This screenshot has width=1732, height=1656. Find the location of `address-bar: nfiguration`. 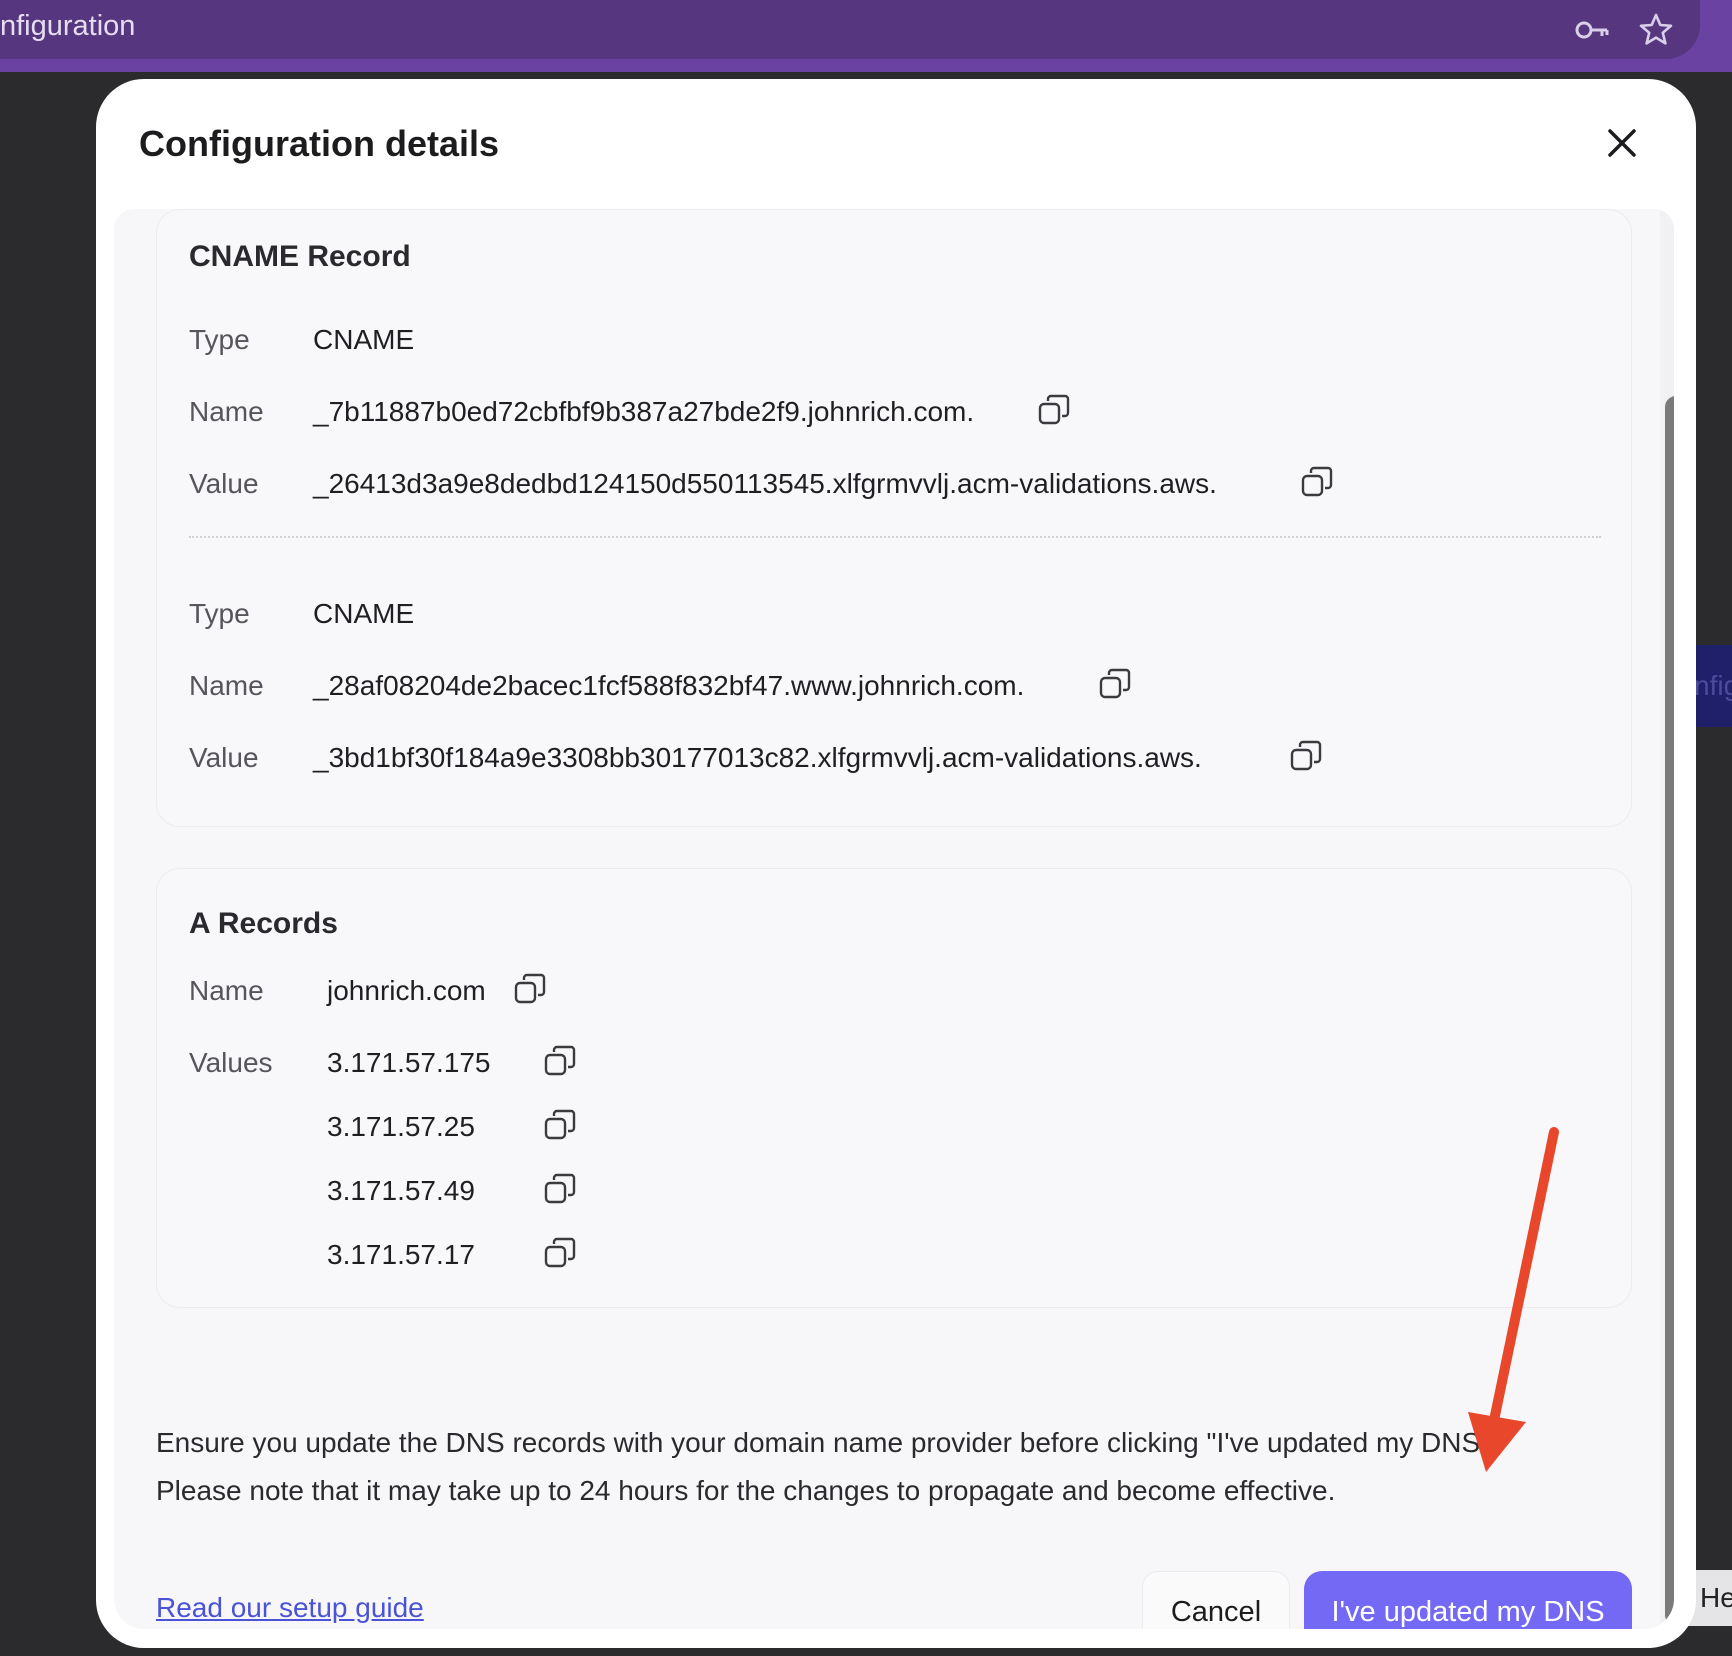

address-bar: nfiguration is located at coordinates (850, 29).